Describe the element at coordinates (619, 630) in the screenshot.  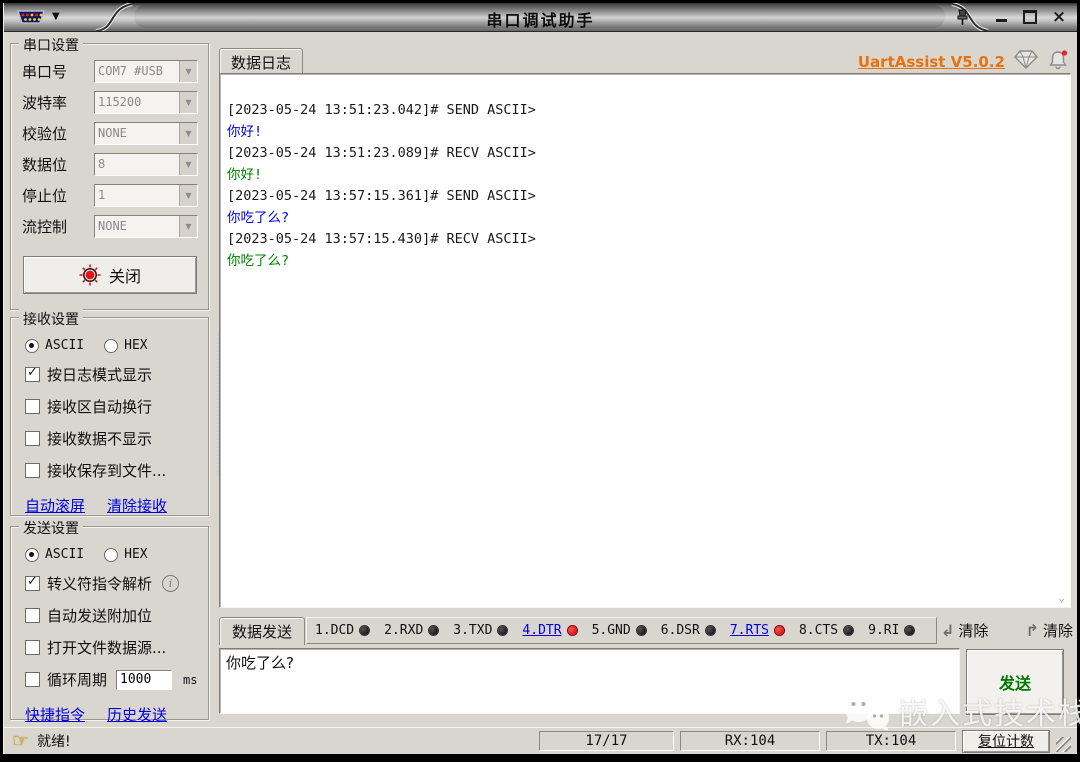
I see `pin-gnd: 5.GND` at that location.